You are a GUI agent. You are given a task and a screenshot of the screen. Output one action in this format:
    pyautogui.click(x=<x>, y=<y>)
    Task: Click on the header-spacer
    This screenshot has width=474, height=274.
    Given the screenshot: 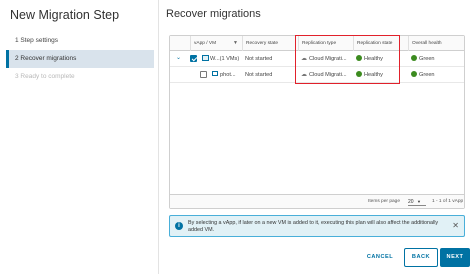 What is the action you would take?
    pyautogui.click(x=180, y=43)
    